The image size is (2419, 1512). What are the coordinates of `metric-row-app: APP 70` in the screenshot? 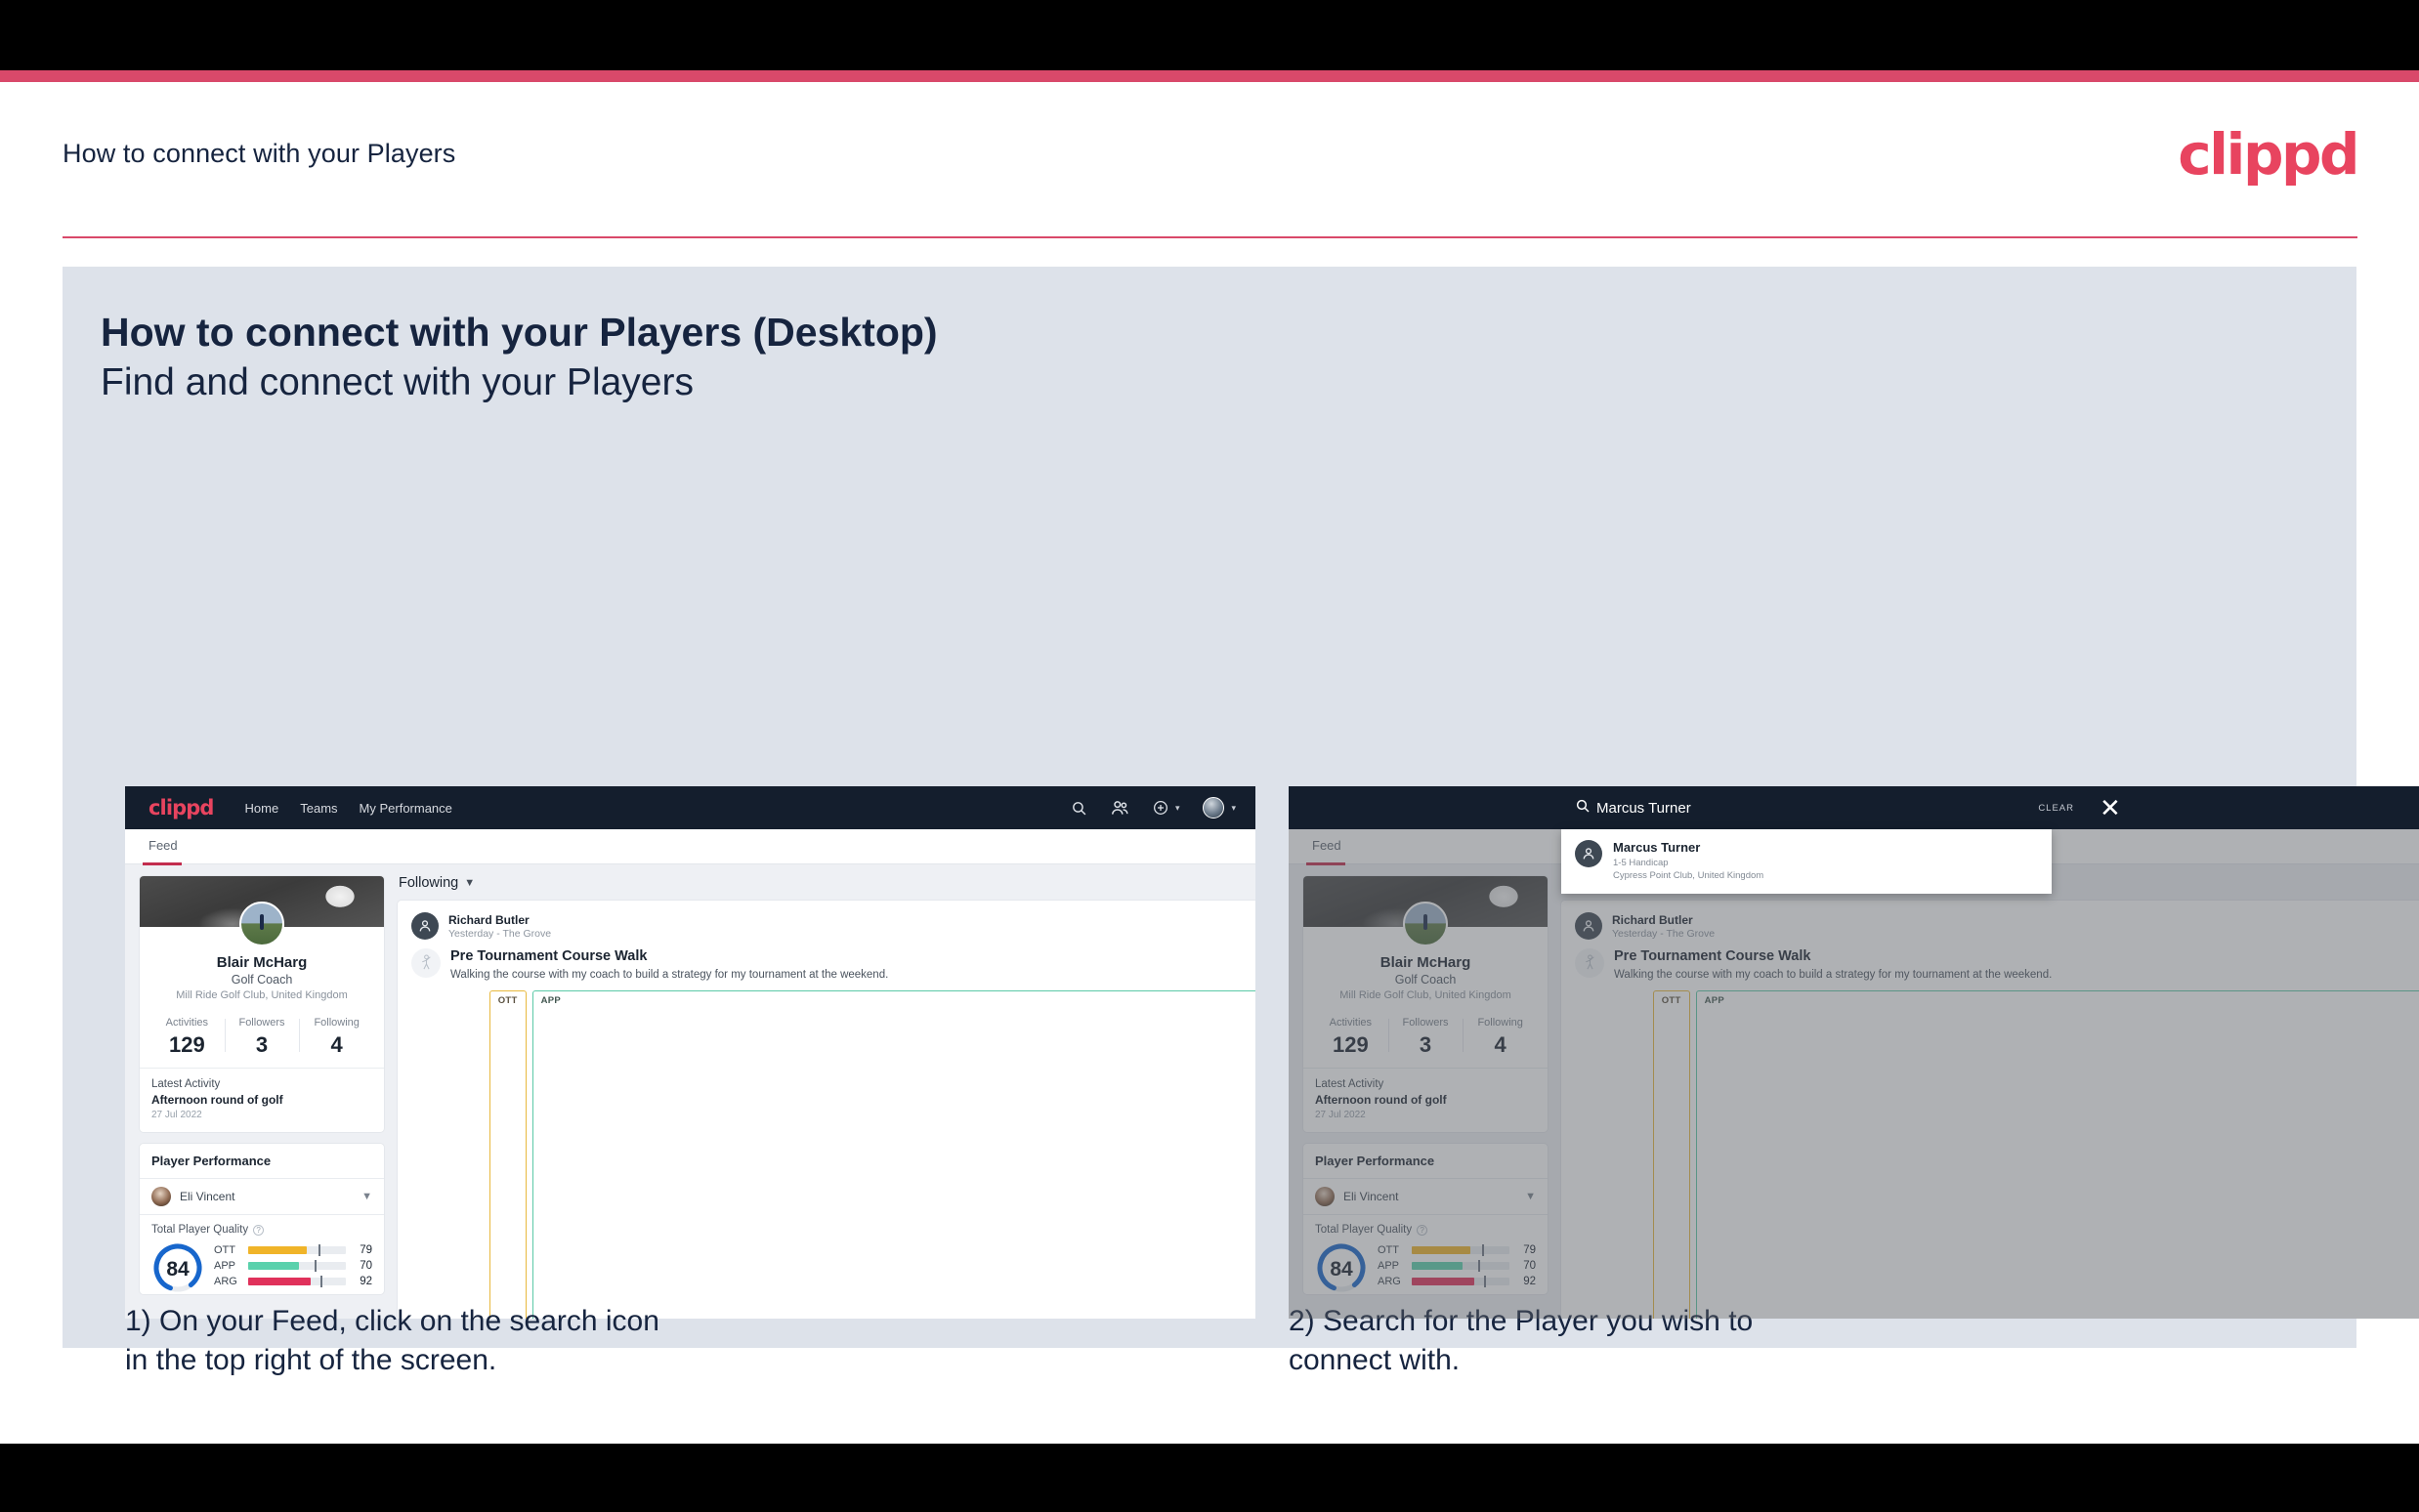 It's located at (293, 1266).